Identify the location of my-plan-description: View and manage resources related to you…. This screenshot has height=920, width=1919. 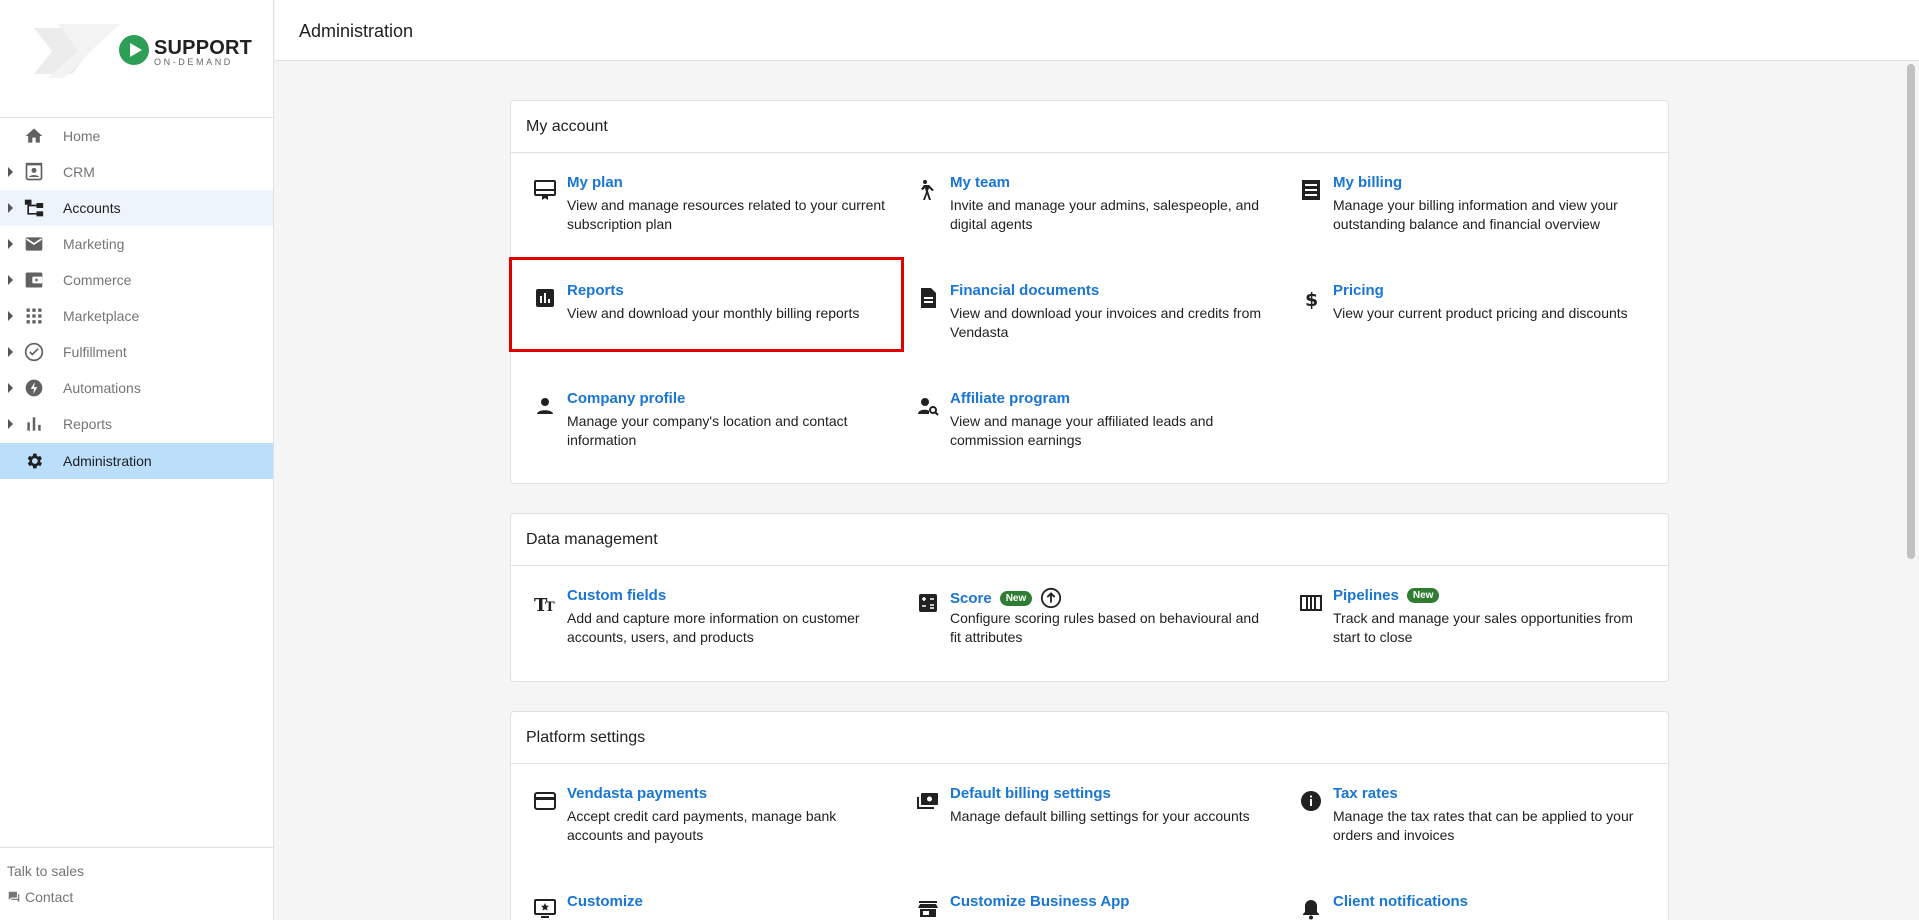
(726, 214).